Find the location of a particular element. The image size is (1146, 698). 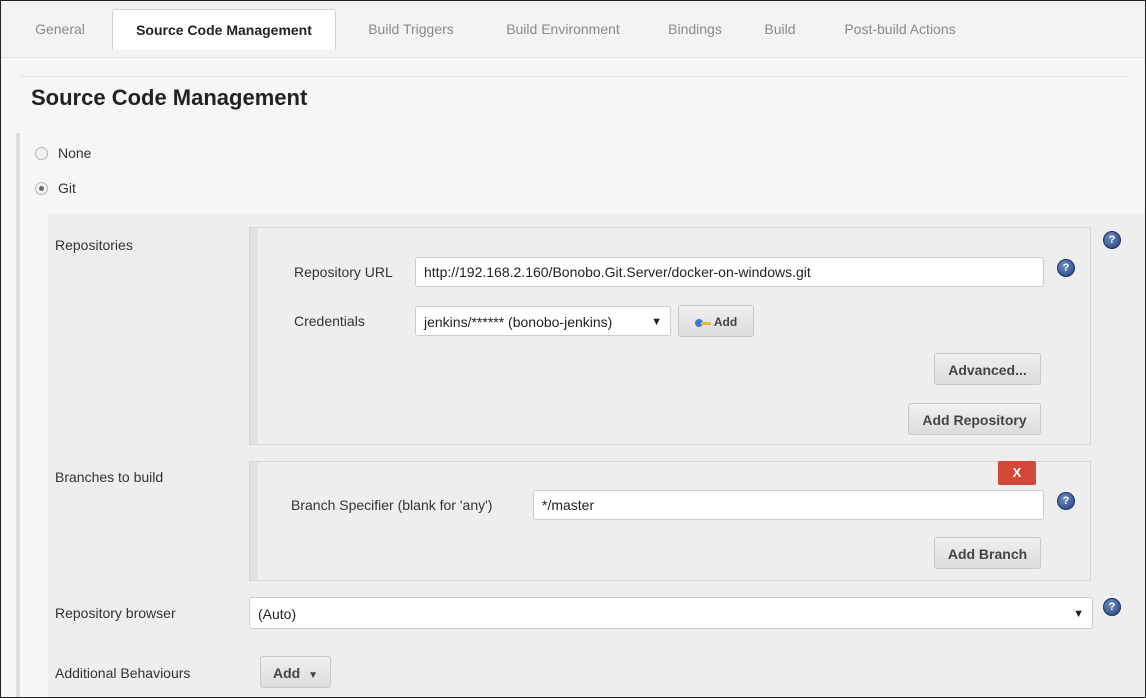

repository-browser-label: Repository browser is located at coordinates (115, 613).